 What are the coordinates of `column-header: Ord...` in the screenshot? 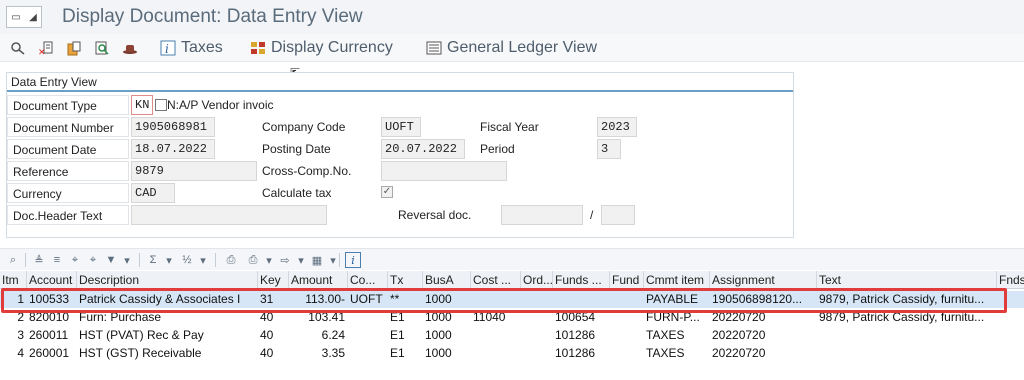 It's located at (537, 280).